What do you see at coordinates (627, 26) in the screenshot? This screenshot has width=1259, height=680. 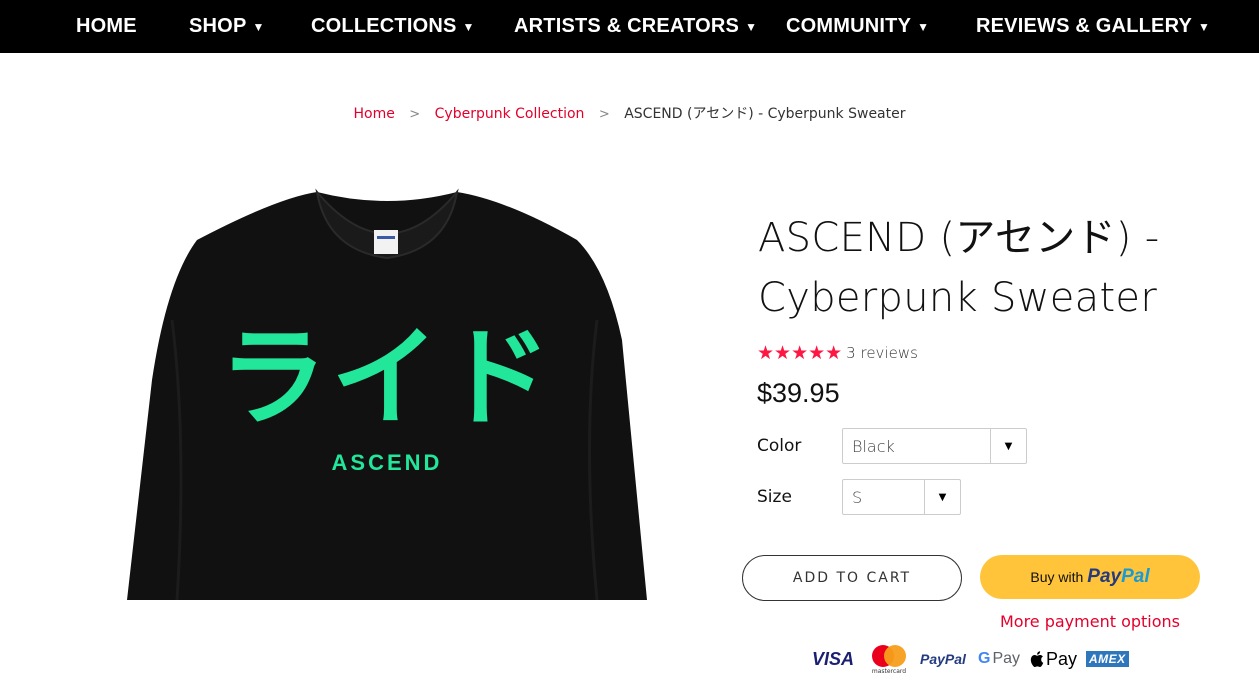 I see `nav-artists-label: ARTISTS & CREATORS` at bounding box center [627, 26].